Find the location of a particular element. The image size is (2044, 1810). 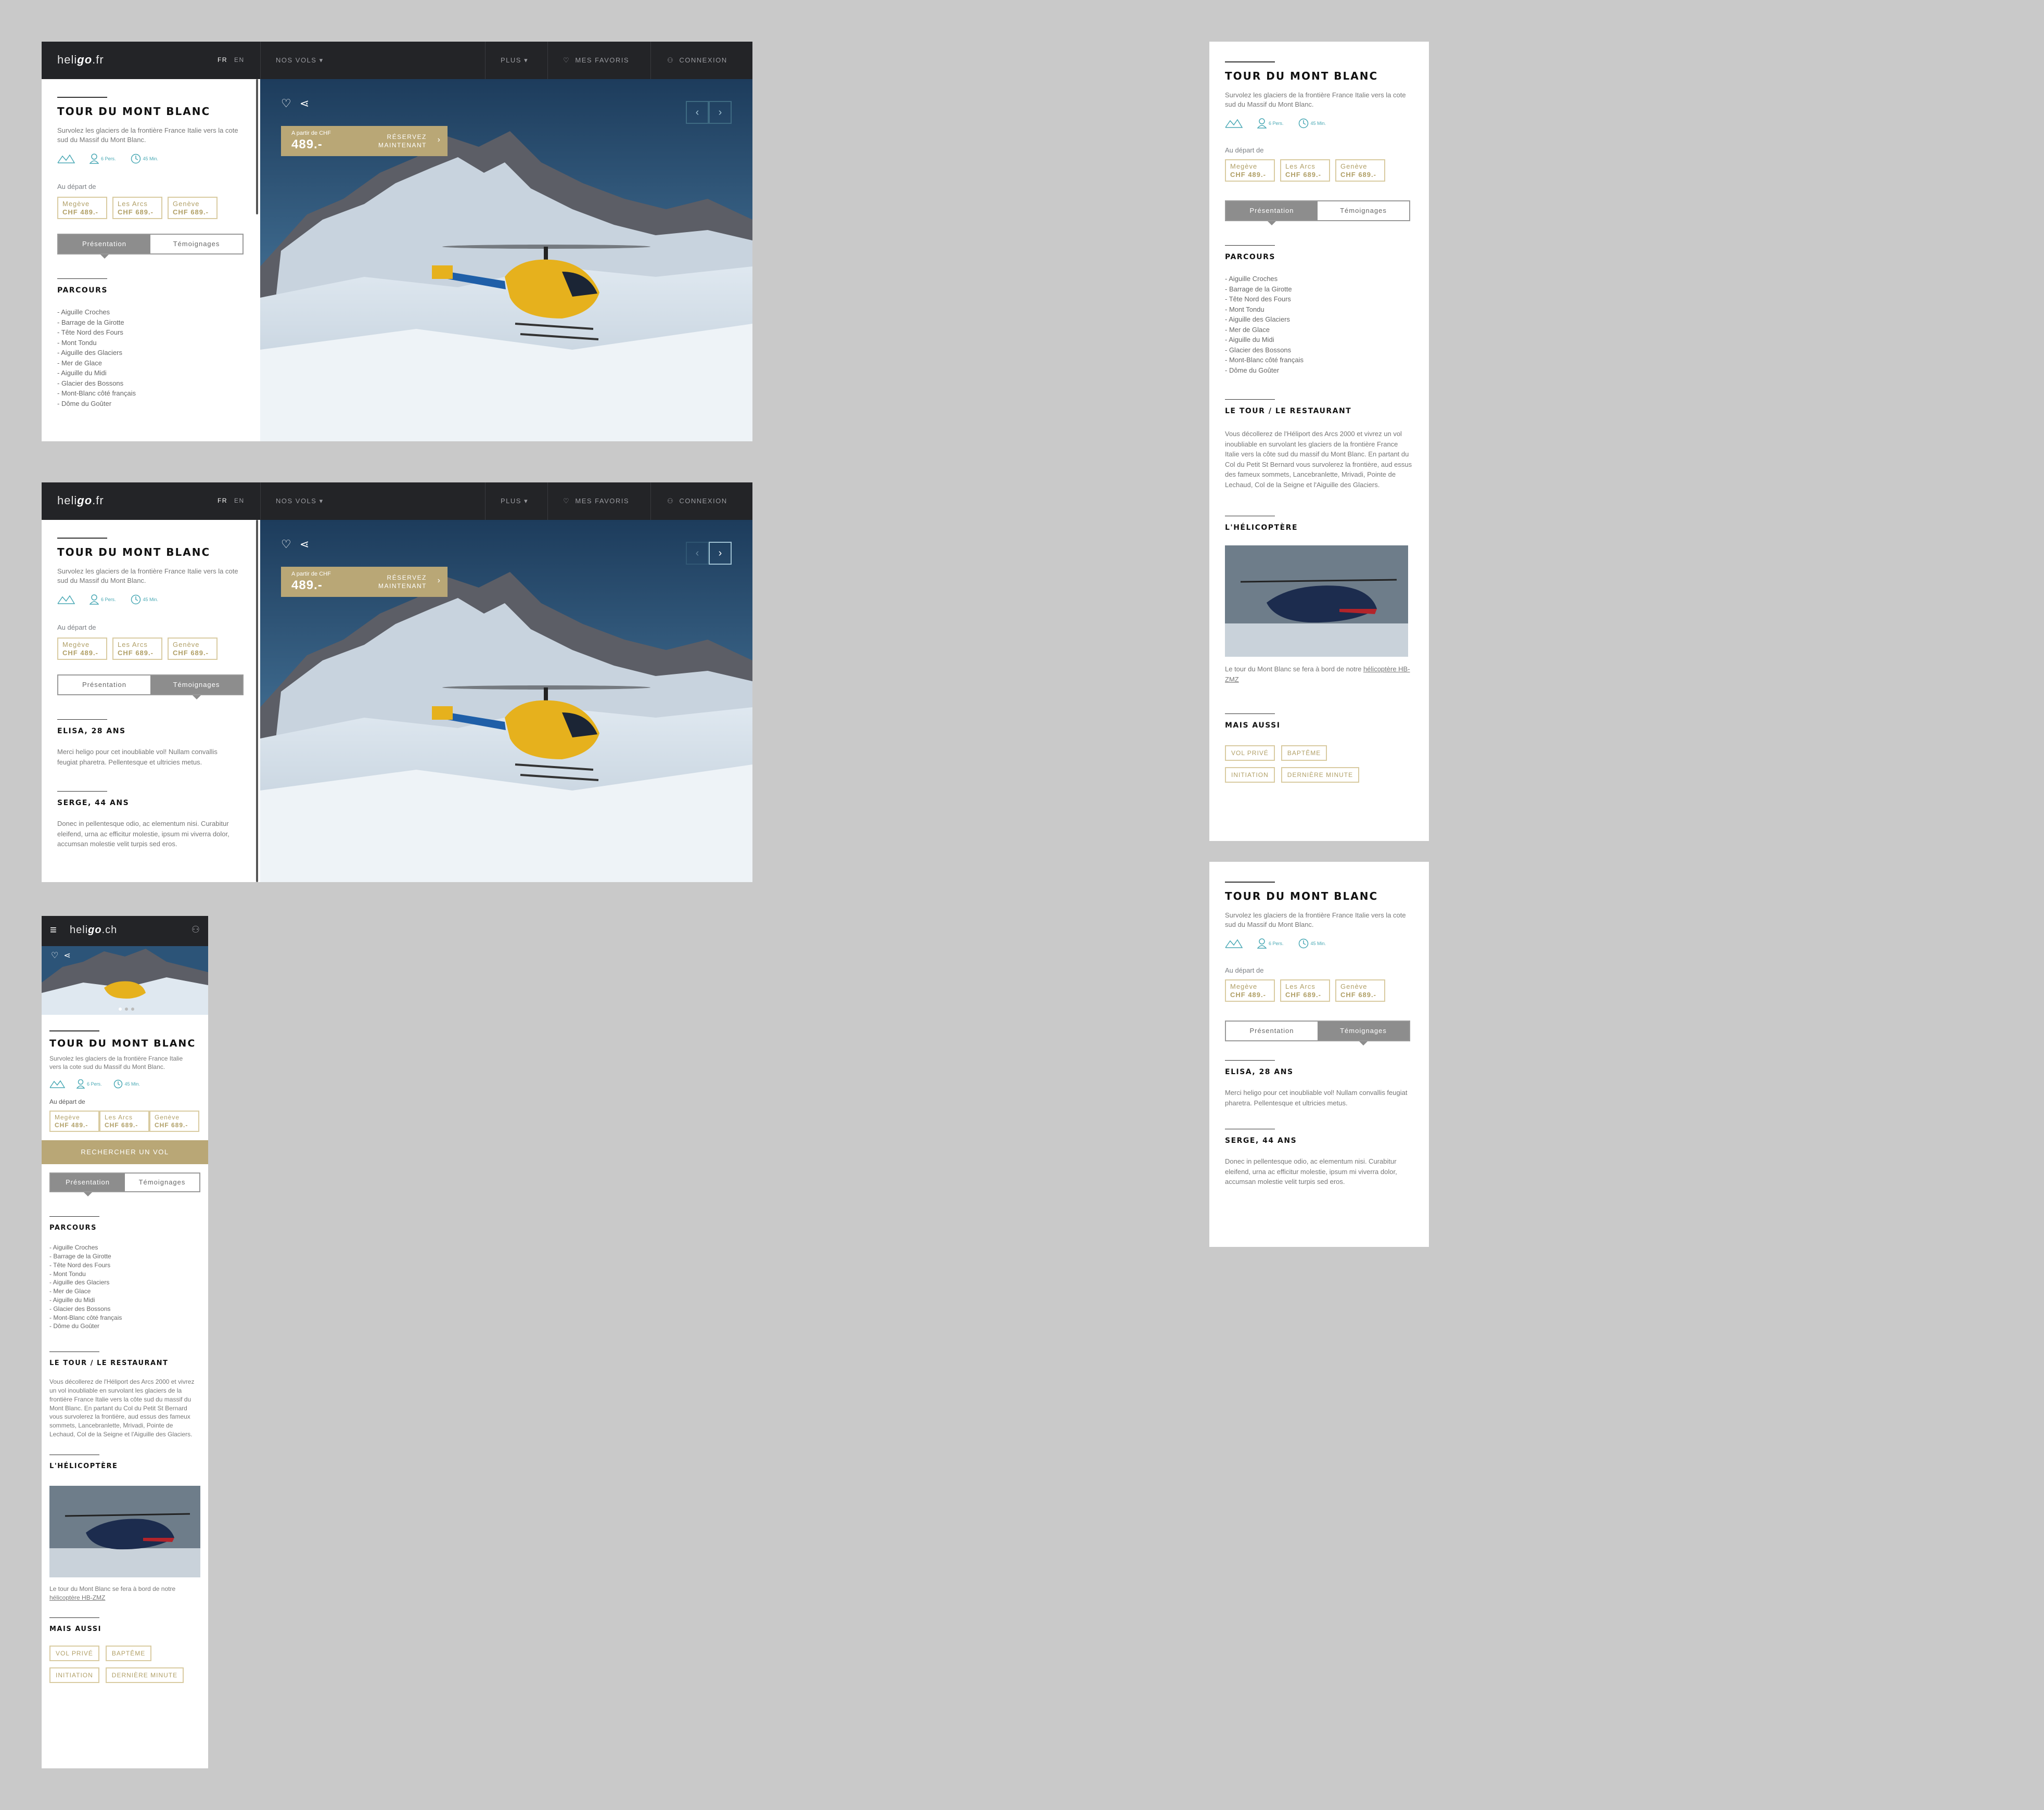

search-flight-button: RECHERCHER UN VOL is located at coordinates (125, 1152).